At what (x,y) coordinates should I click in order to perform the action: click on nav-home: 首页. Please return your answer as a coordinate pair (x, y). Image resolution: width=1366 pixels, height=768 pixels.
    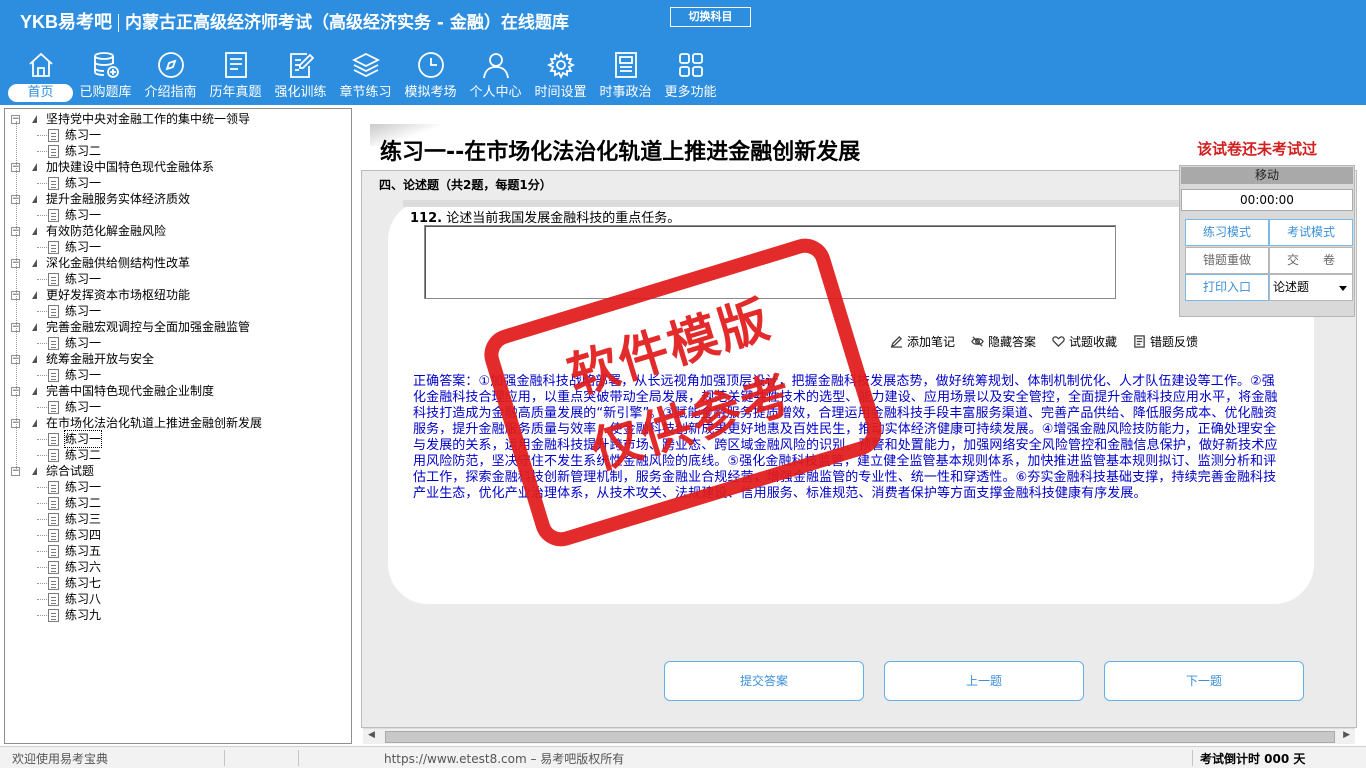
    Looking at the image, I should click on (40, 76).